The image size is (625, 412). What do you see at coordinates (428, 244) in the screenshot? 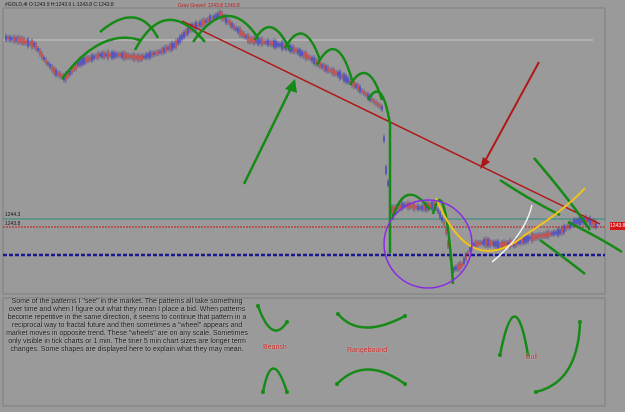
I see `purple-wheel-circle` at bounding box center [428, 244].